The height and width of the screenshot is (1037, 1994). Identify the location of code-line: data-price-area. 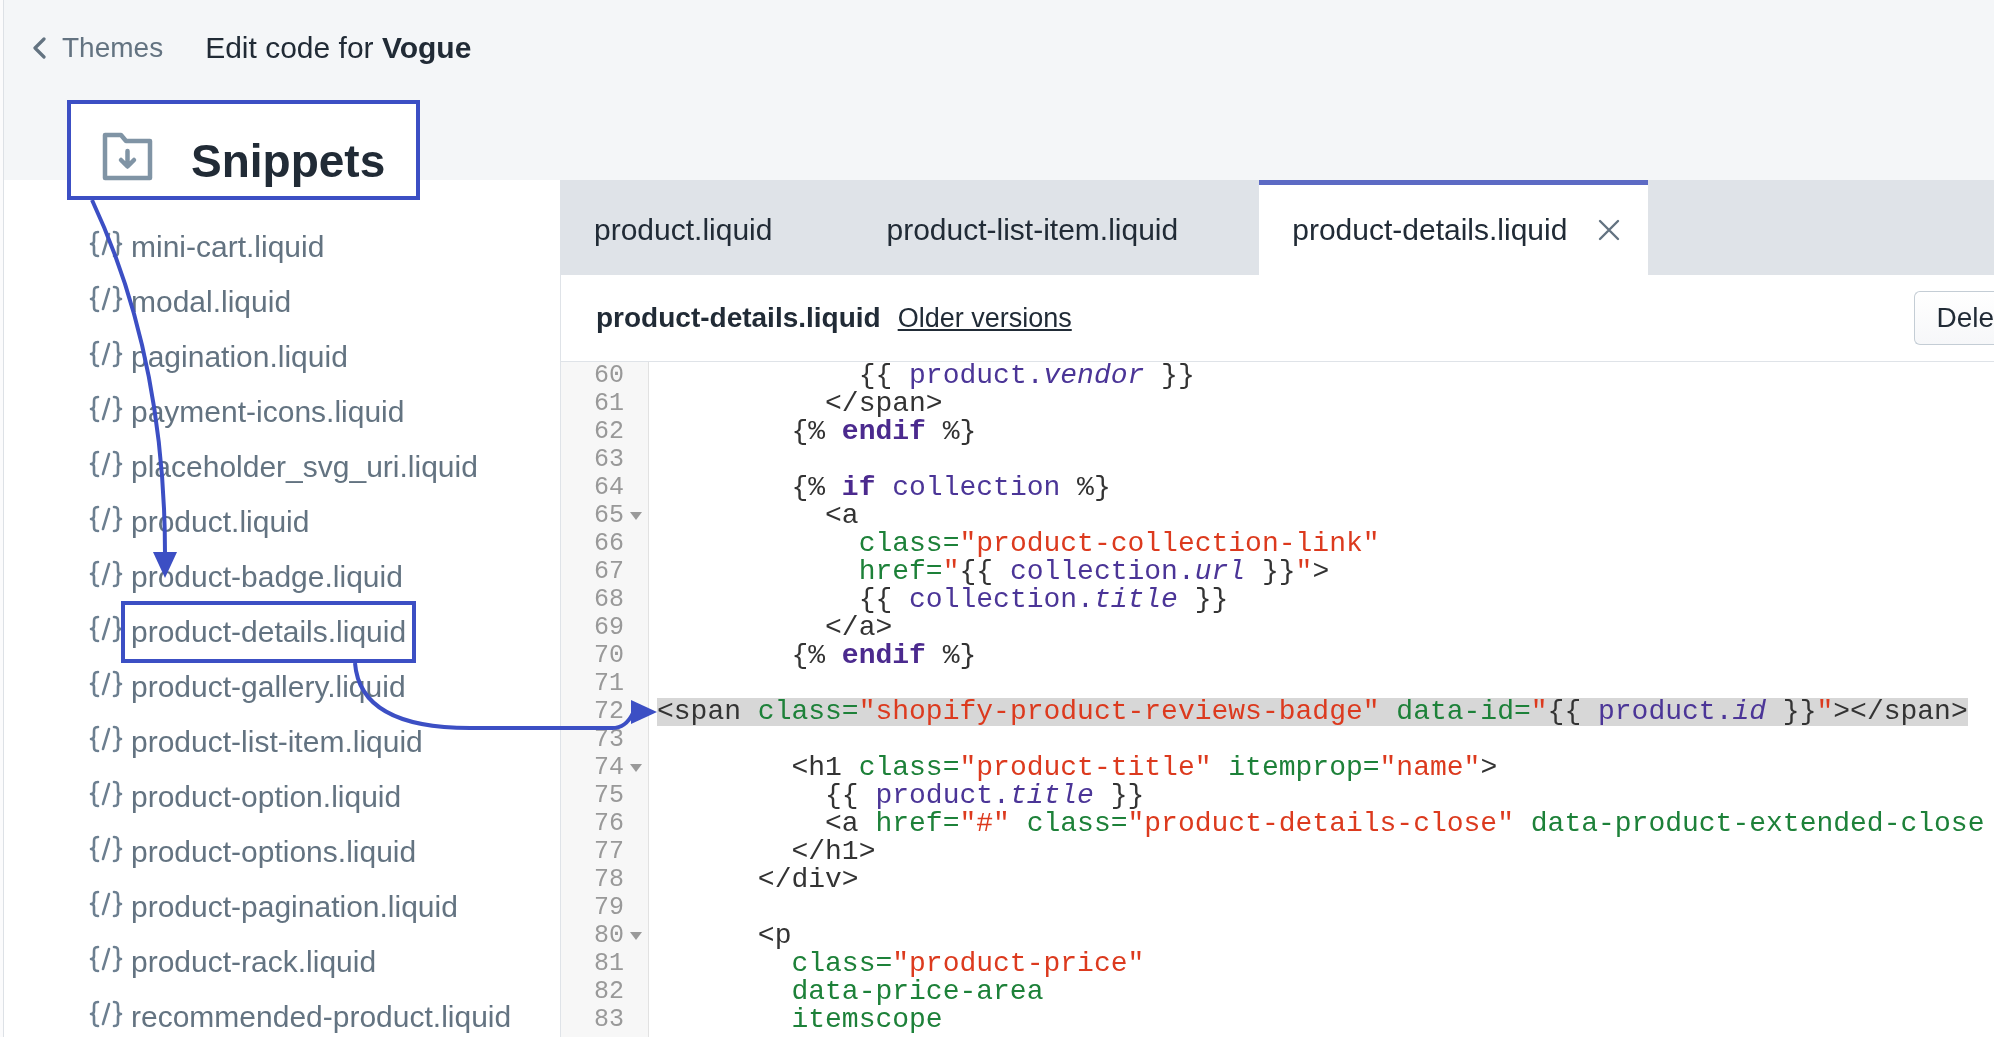
(917, 992).